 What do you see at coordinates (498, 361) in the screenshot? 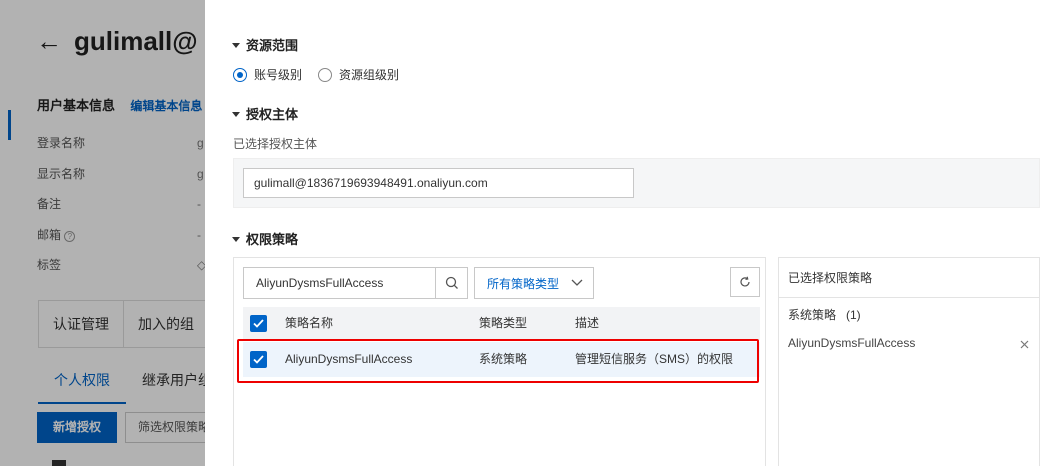
I see `highlight-annotation-box` at bounding box center [498, 361].